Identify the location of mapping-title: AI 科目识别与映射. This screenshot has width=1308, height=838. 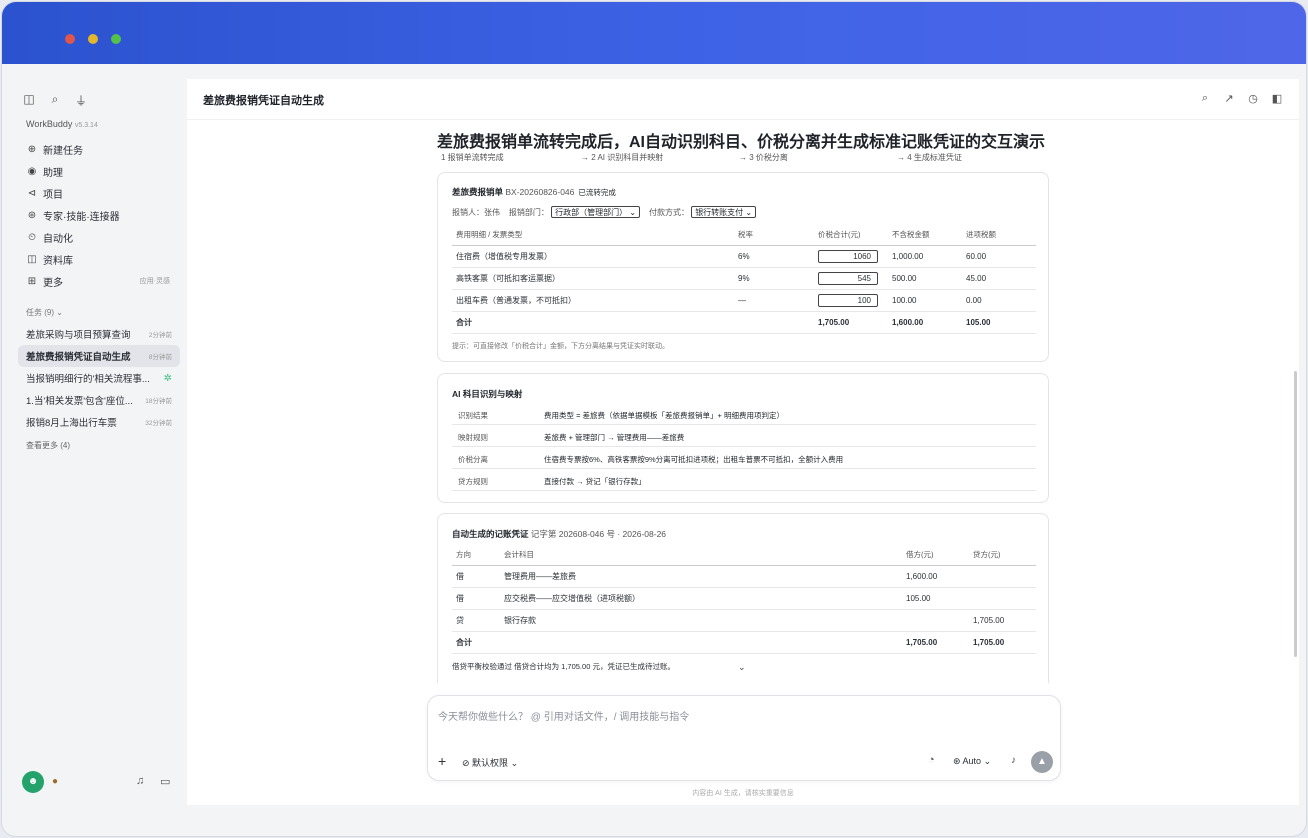
(487, 394).